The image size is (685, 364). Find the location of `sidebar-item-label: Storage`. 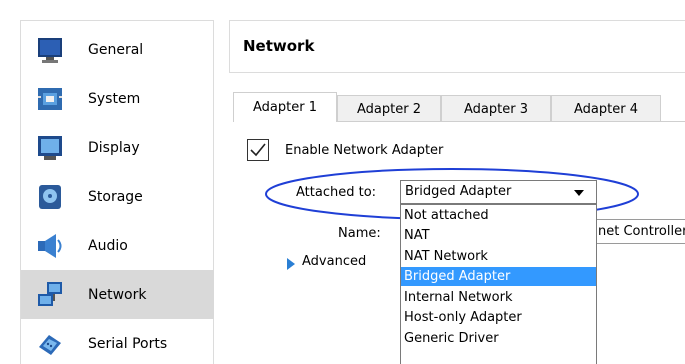

sidebar-item-label: Storage is located at coordinates (115, 196).